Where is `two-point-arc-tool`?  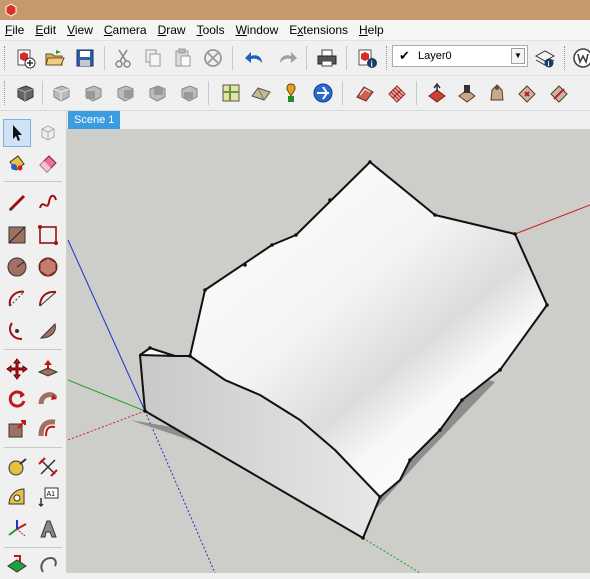 two-point-arc-tool is located at coordinates (48, 299).